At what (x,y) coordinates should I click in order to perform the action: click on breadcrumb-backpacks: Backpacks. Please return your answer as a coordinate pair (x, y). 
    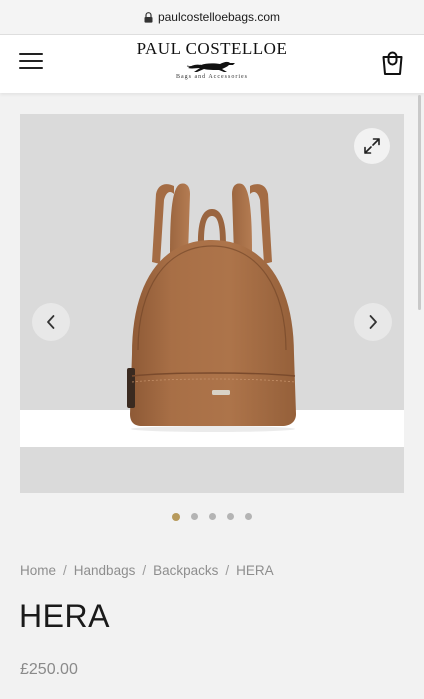
    Looking at the image, I should click on (185, 570).